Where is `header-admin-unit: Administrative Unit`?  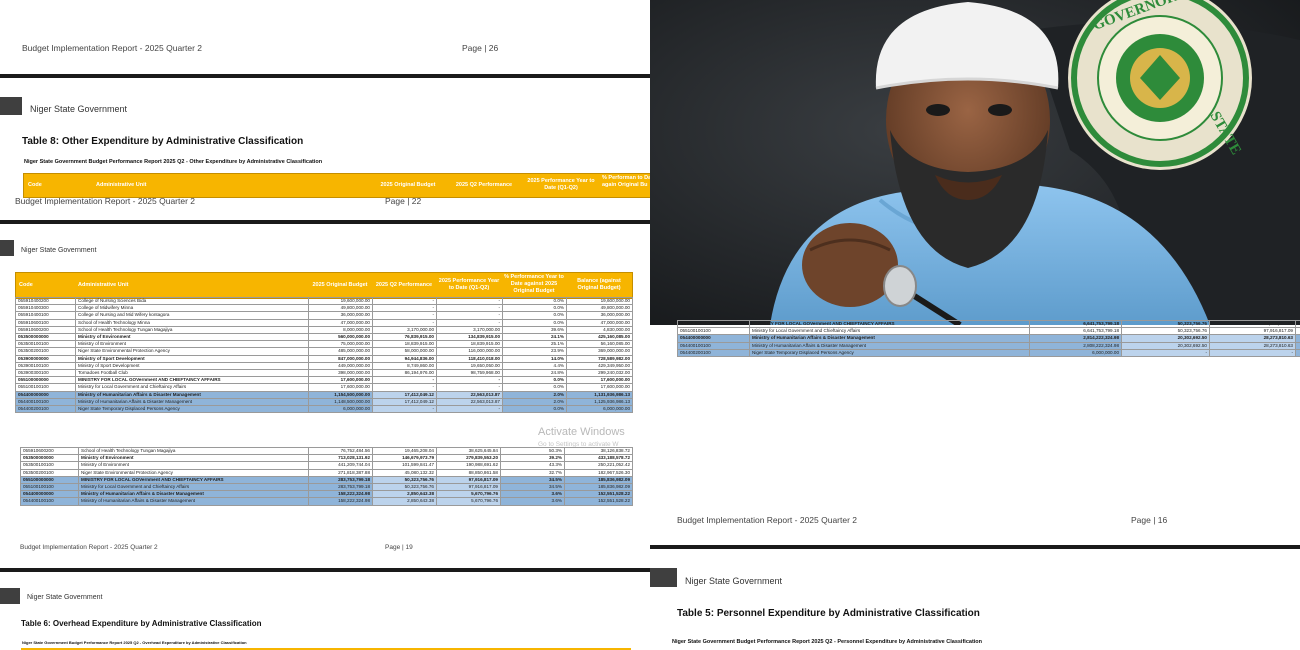 header-admin-unit: Administrative Unit is located at coordinates (121, 185).